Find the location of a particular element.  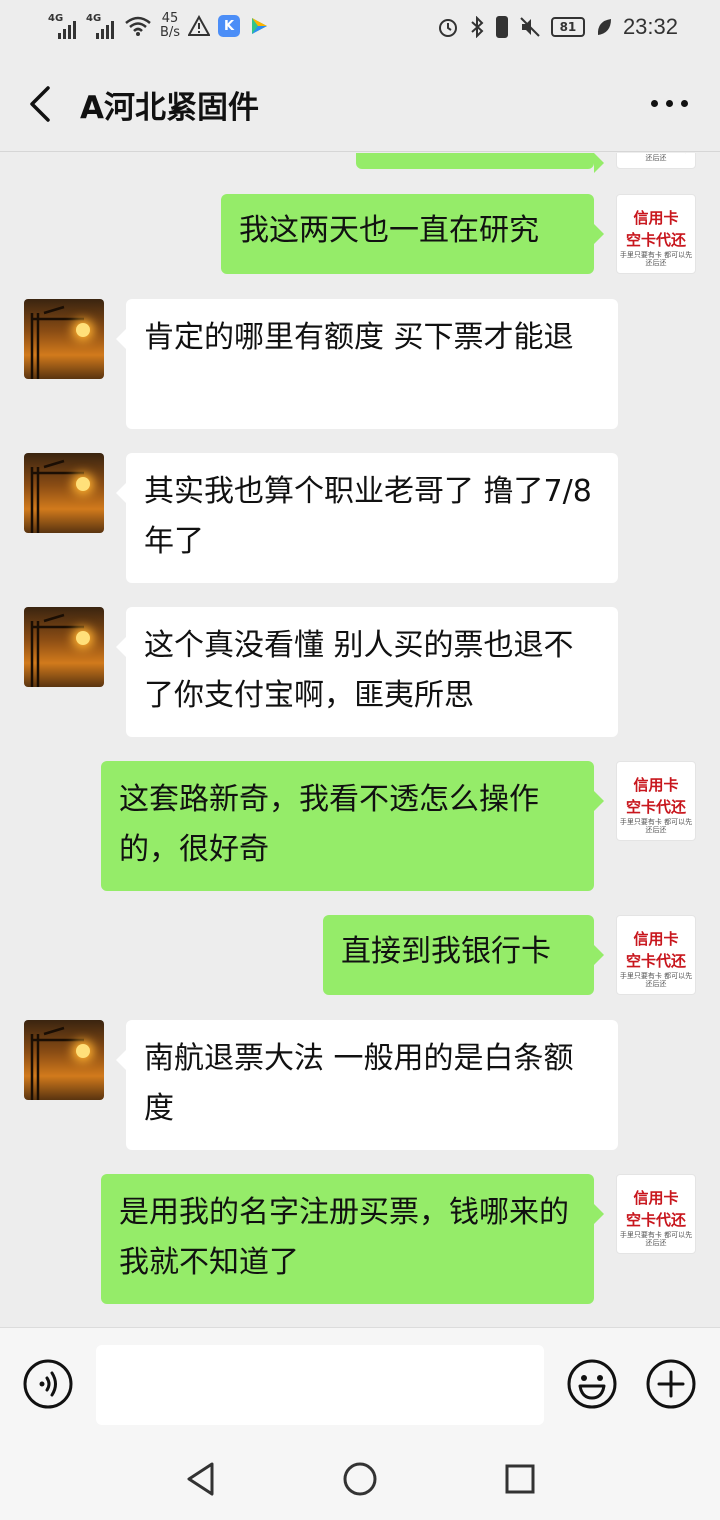

mute-icon is located at coordinates (530, 27).